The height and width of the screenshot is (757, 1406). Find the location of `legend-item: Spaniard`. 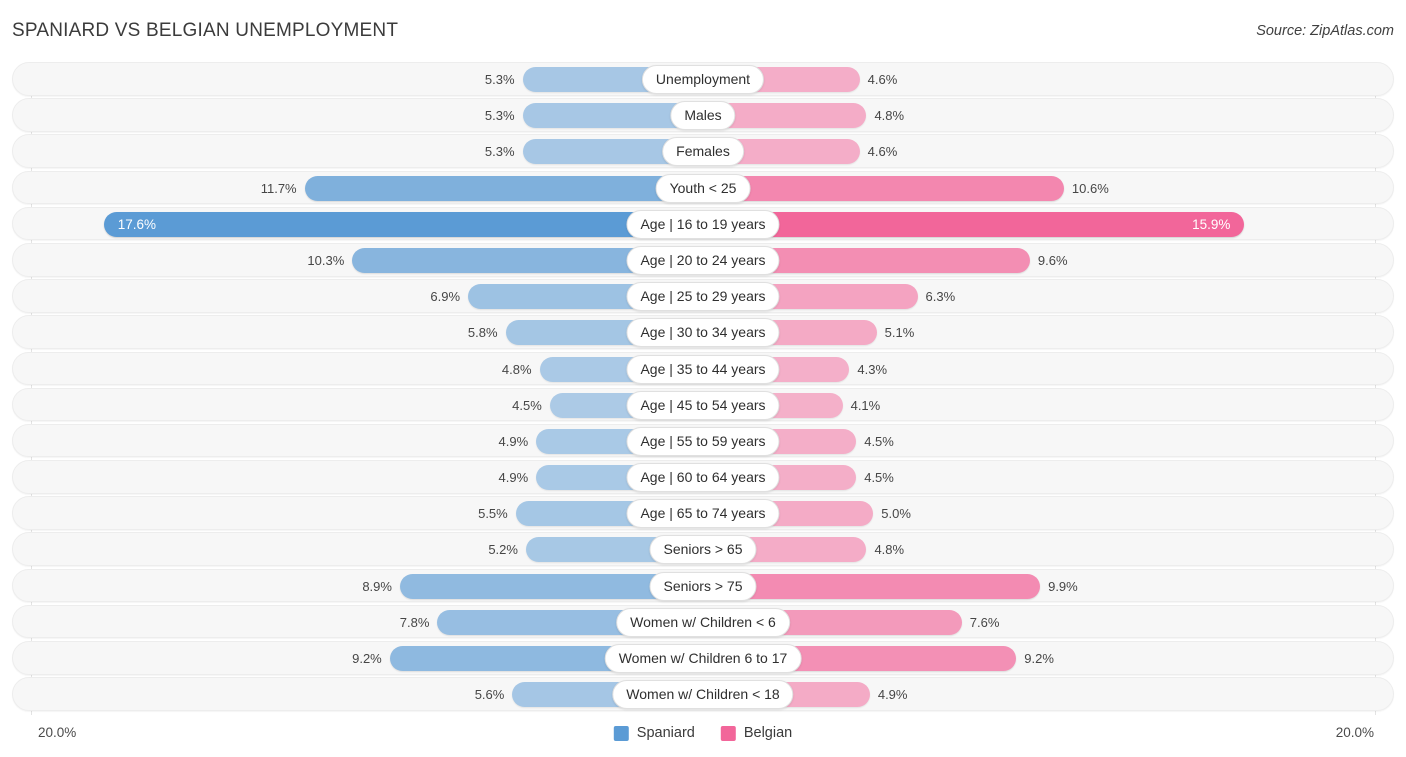

legend-item: Spaniard is located at coordinates (654, 733).